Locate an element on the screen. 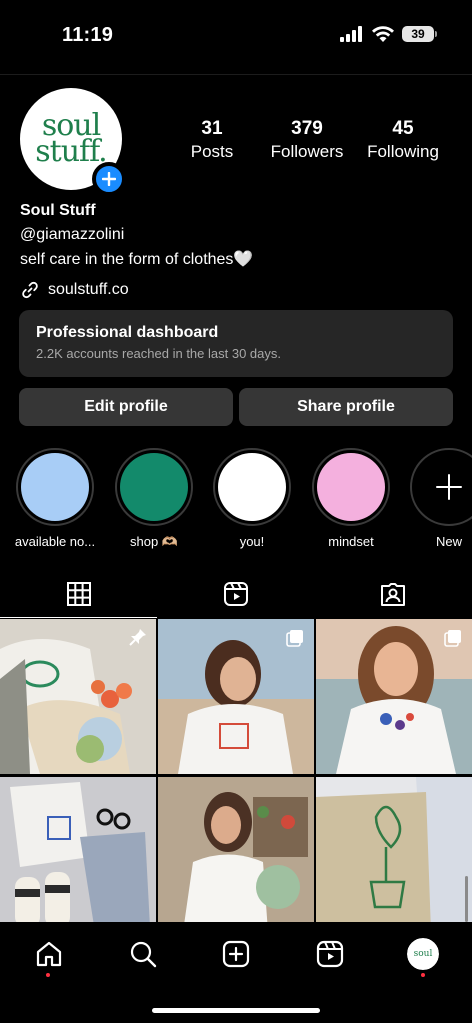 This screenshot has width=472, height=1023. highlight-you: you! is located at coordinates (252, 498).